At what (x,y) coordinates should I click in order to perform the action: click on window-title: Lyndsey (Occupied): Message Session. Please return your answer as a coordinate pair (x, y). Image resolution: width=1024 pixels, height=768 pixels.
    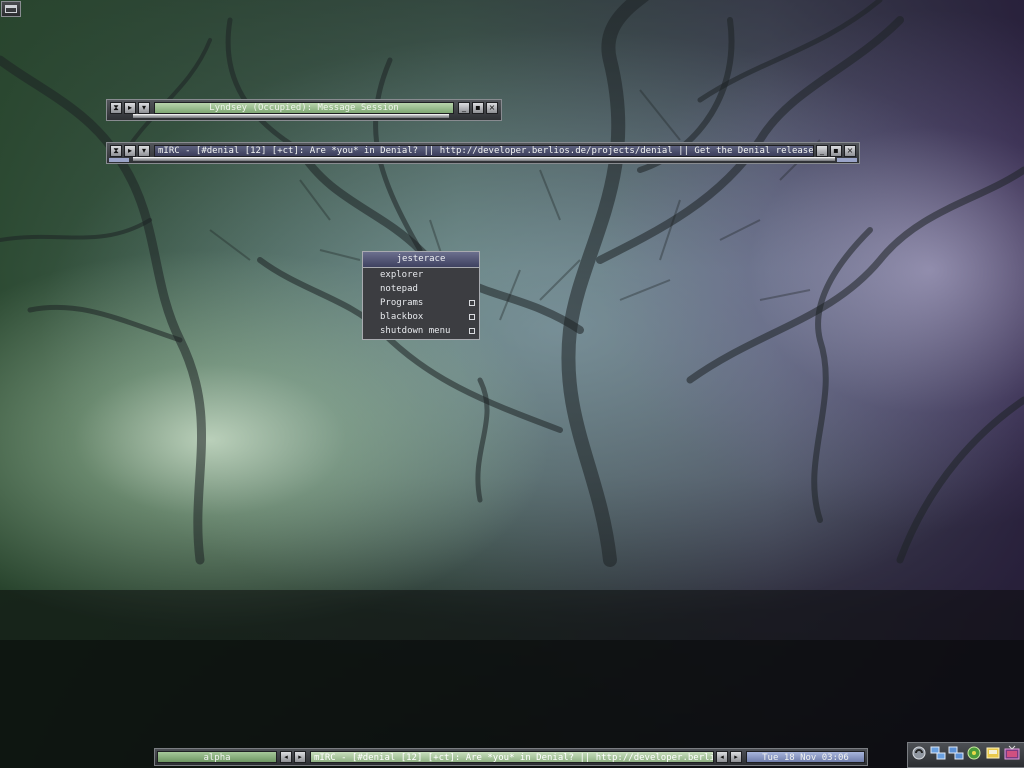
    Looking at the image, I should click on (304, 108).